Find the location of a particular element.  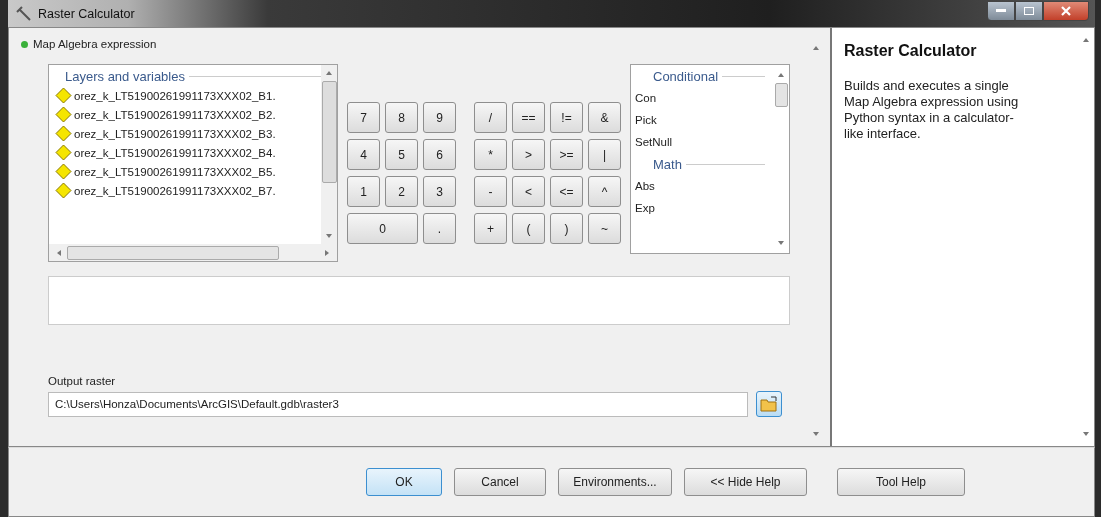

key-button: 3 is located at coordinates (439, 191).